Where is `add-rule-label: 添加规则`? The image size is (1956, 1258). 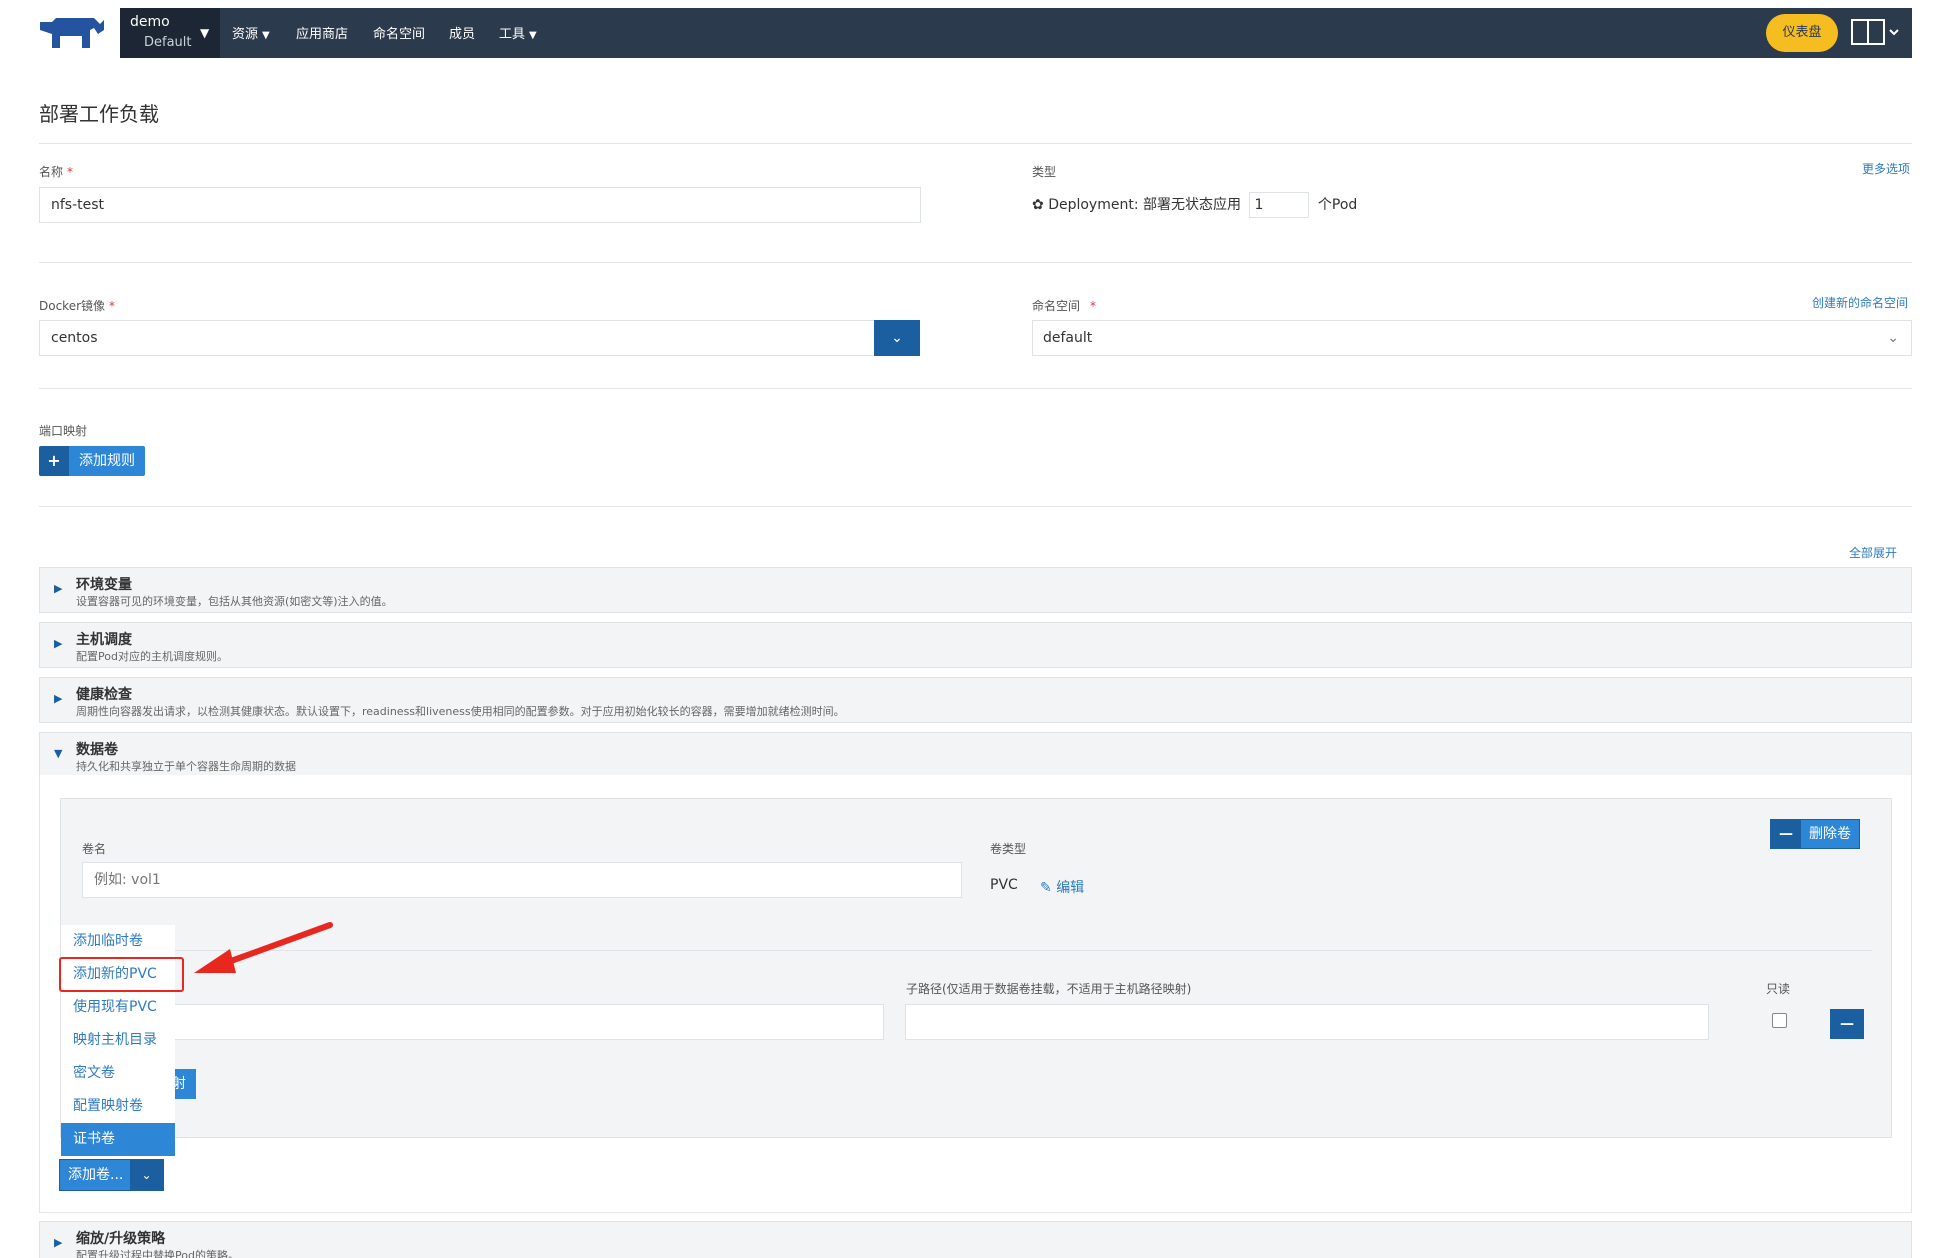 add-rule-label: 添加规则 is located at coordinates (107, 461).